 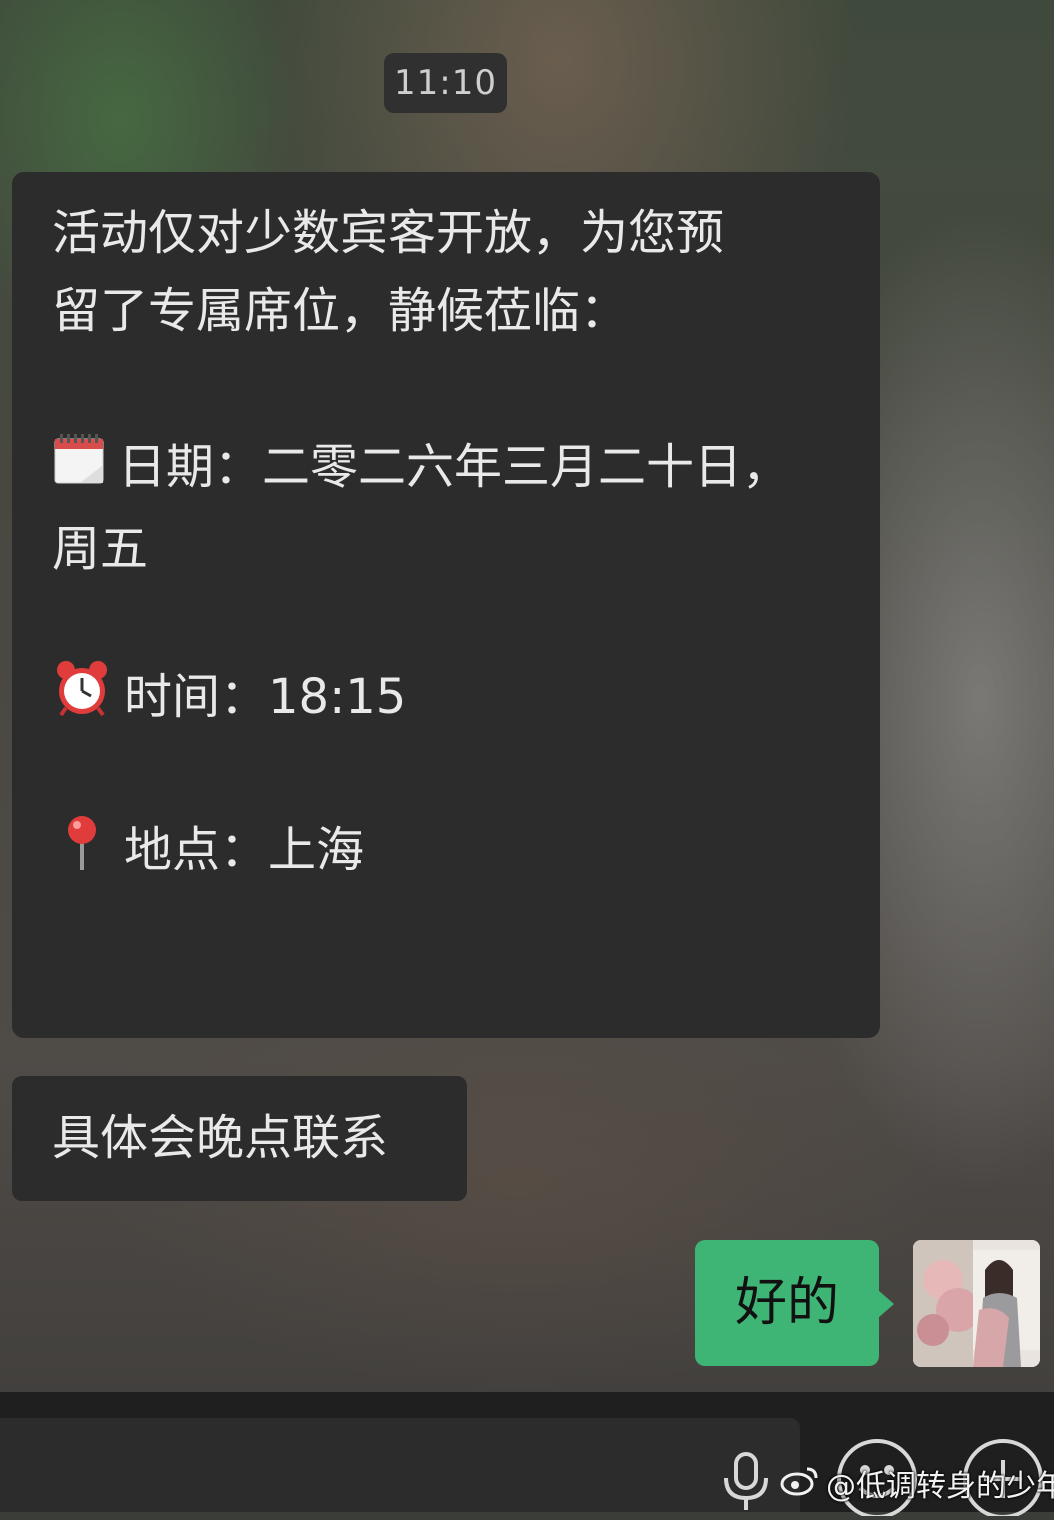 I want to click on location-text: 地点：上海, so click(x=244, y=850).